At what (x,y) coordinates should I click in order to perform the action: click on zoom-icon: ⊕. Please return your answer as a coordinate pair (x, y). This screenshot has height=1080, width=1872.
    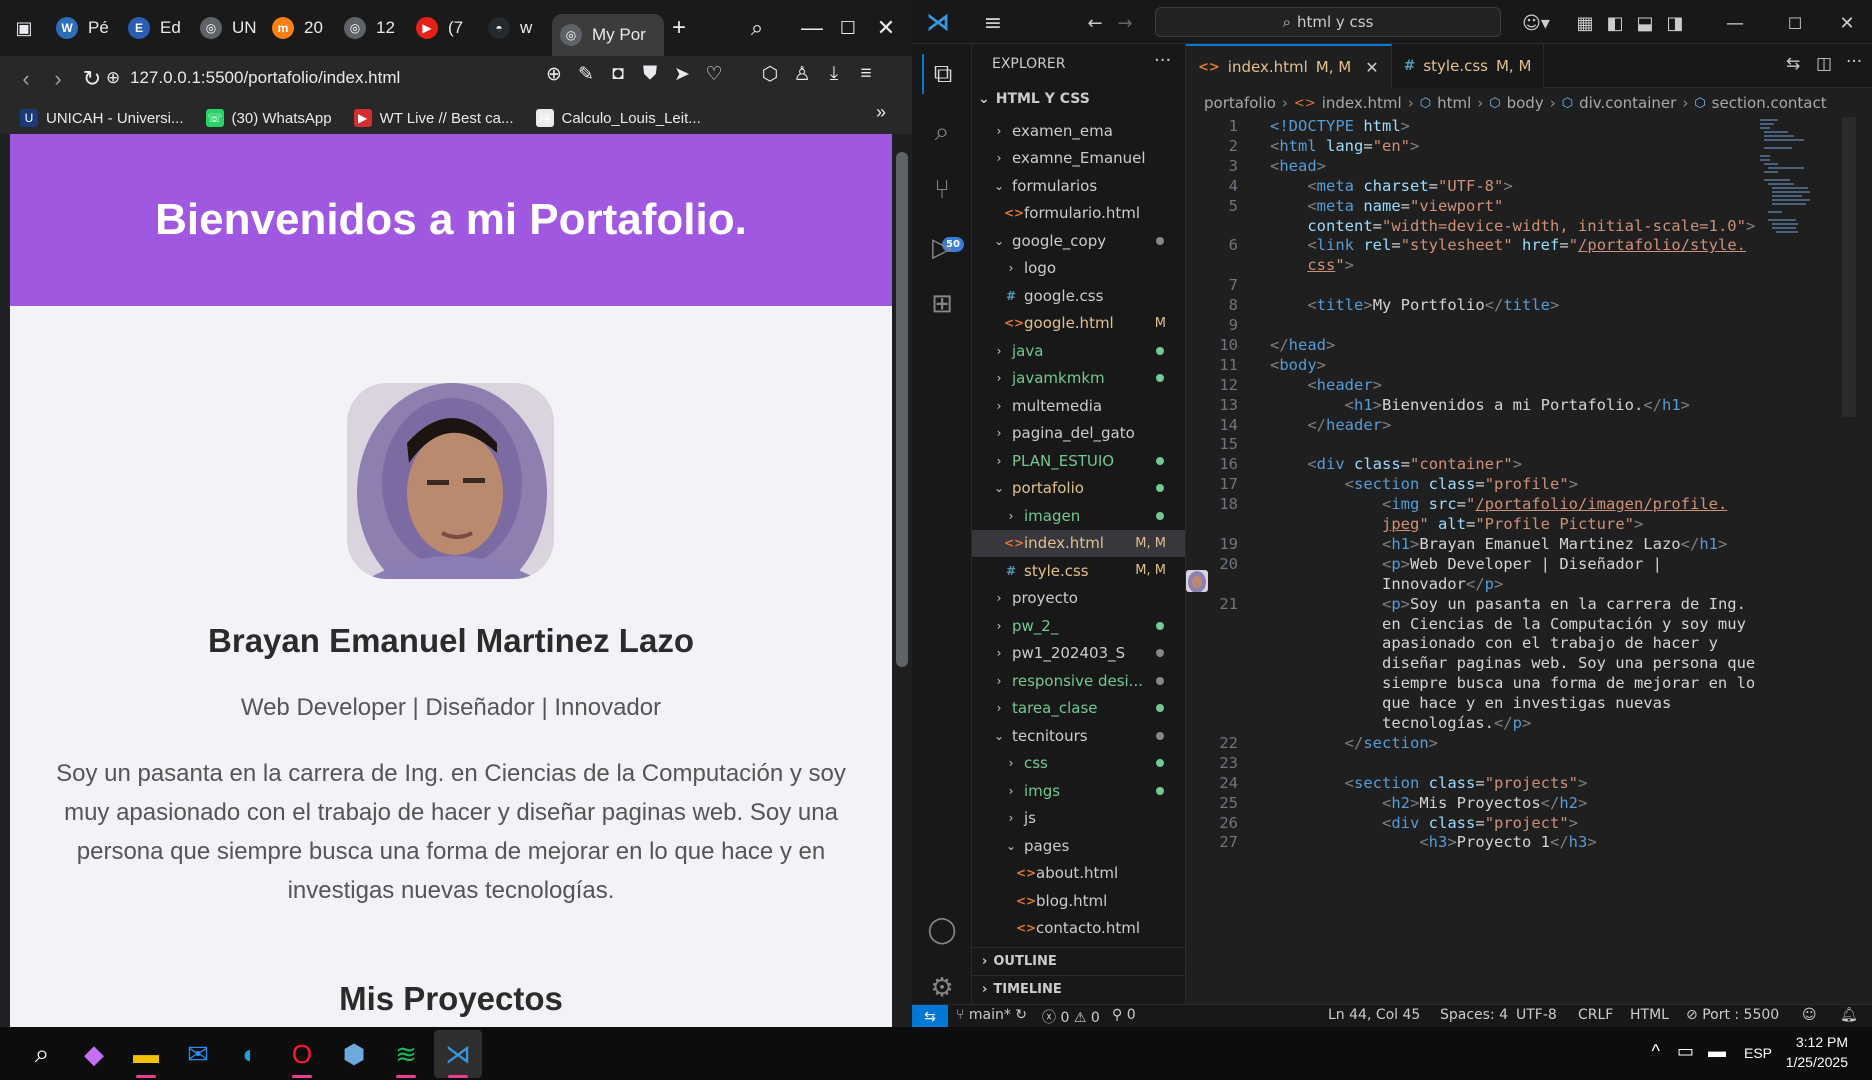
    Looking at the image, I should click on (554, 74).